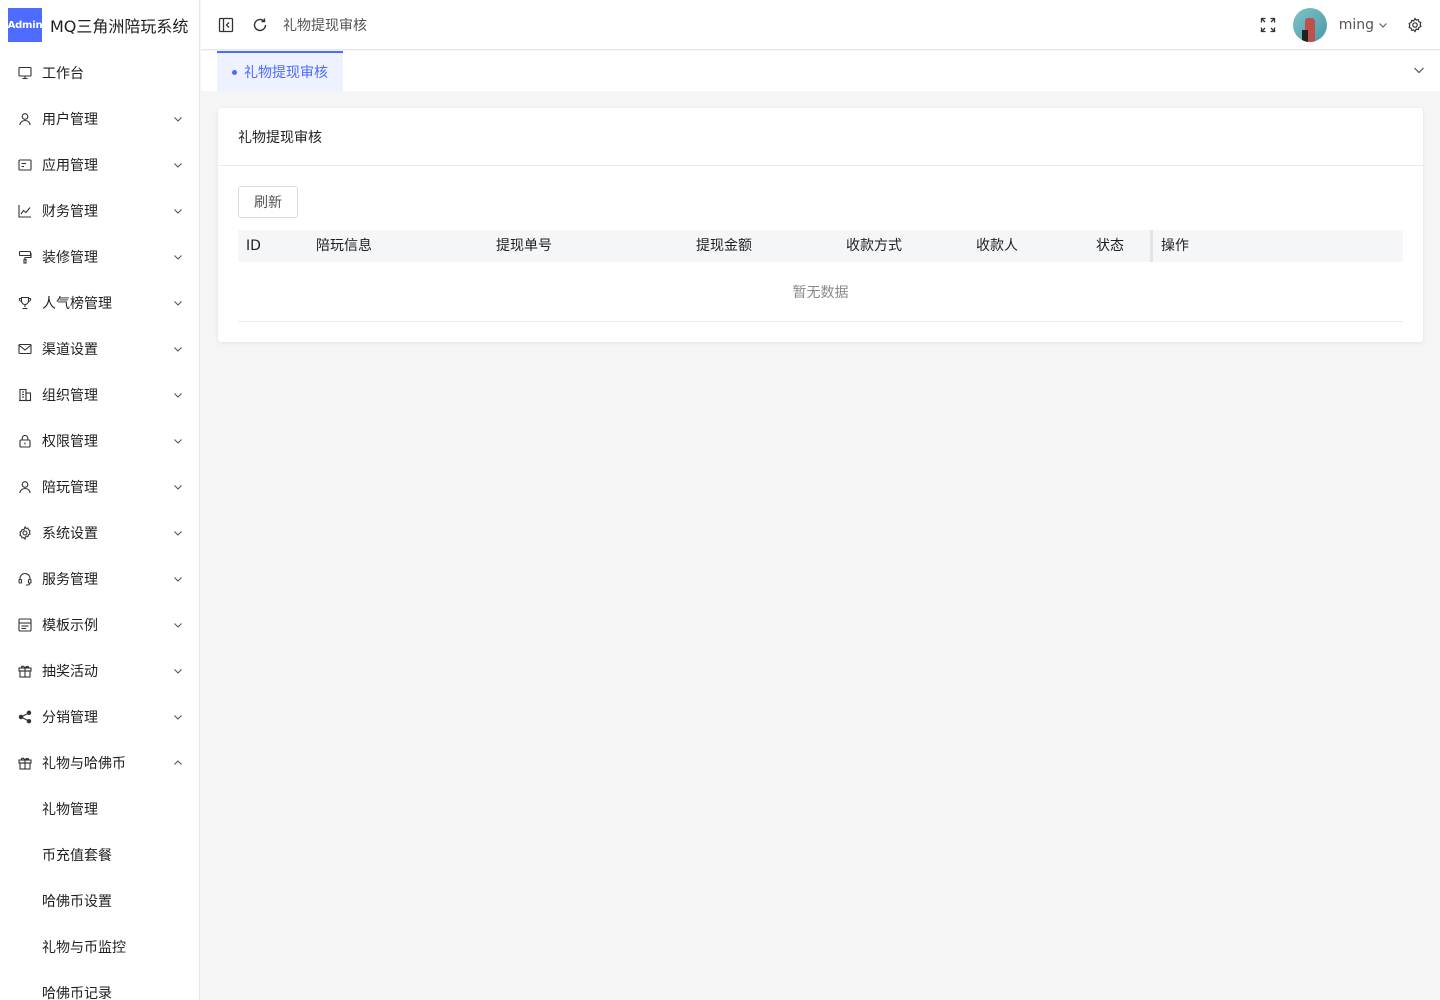  I want to click on sidebar-item: 用户管理, so click(99, 119).